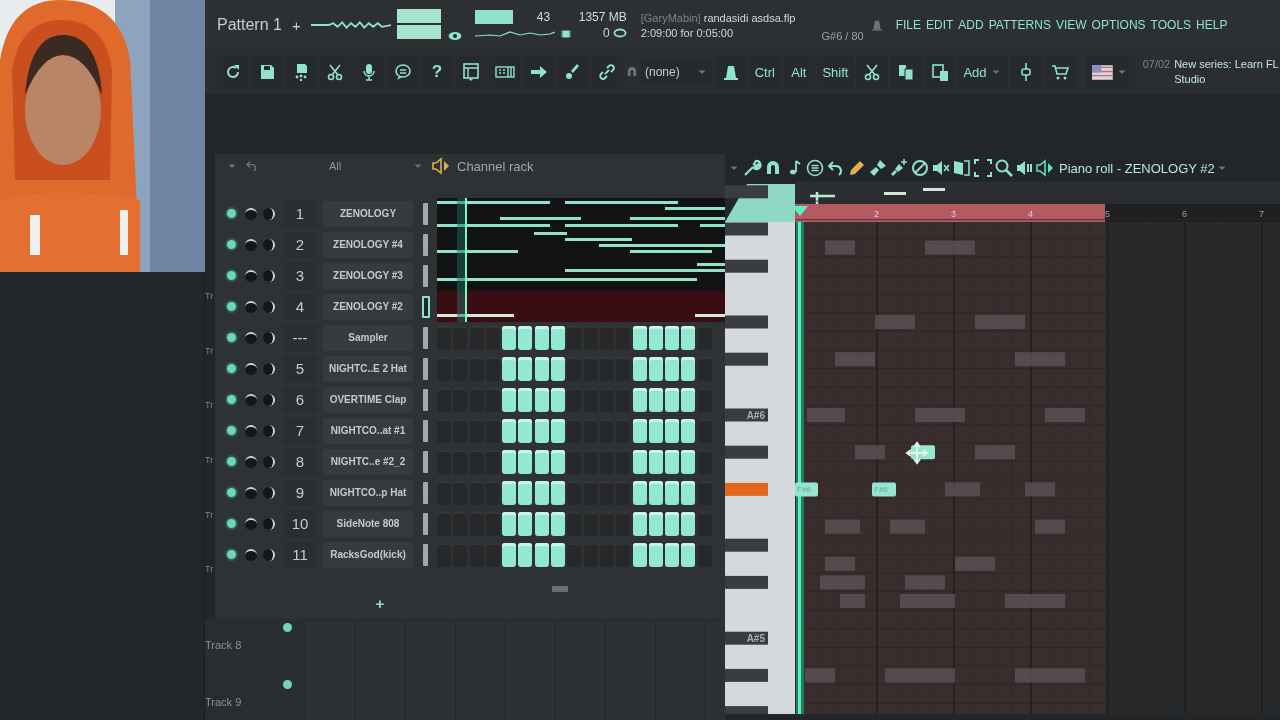 The width and height of the screenshot is (1280, 720). What do you see at coordinates (971, 25) in the screenshot?
I see `menu-item: ADD` at bounding box center [971, 25].